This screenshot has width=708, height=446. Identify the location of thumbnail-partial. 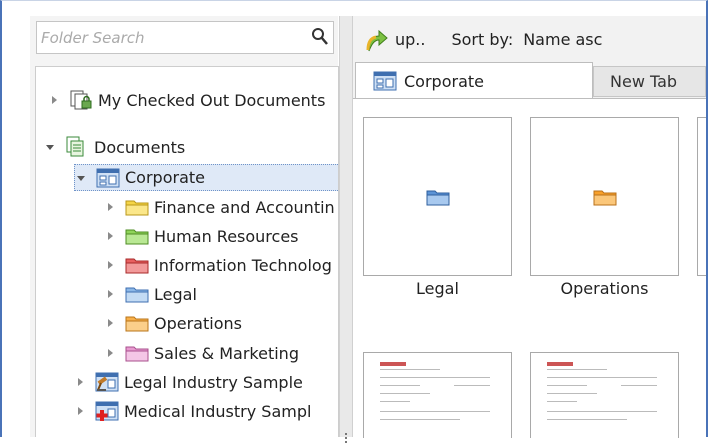
(701, 196).